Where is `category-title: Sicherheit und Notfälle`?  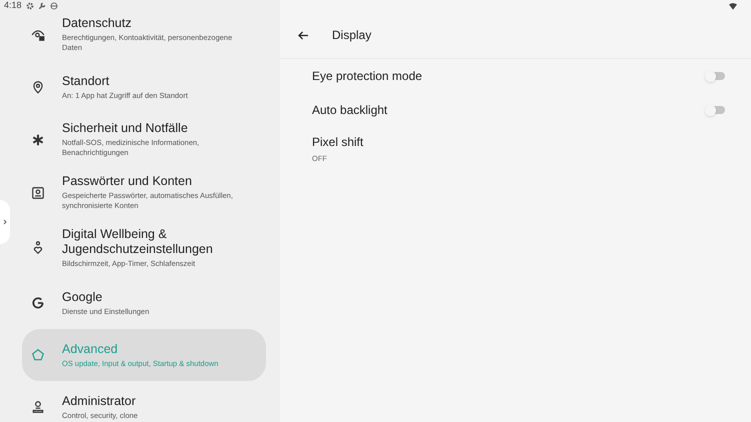
category-title: Sicherheit und Notfälle is located at coordinates (125, 128).